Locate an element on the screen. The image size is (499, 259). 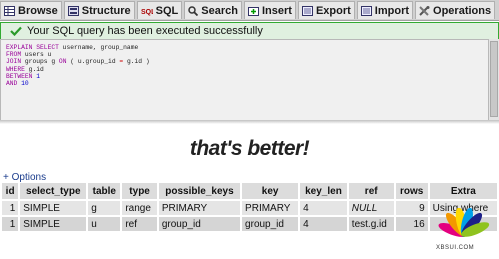
col-header-key-len: key_len is located at coordinates (323, 191).